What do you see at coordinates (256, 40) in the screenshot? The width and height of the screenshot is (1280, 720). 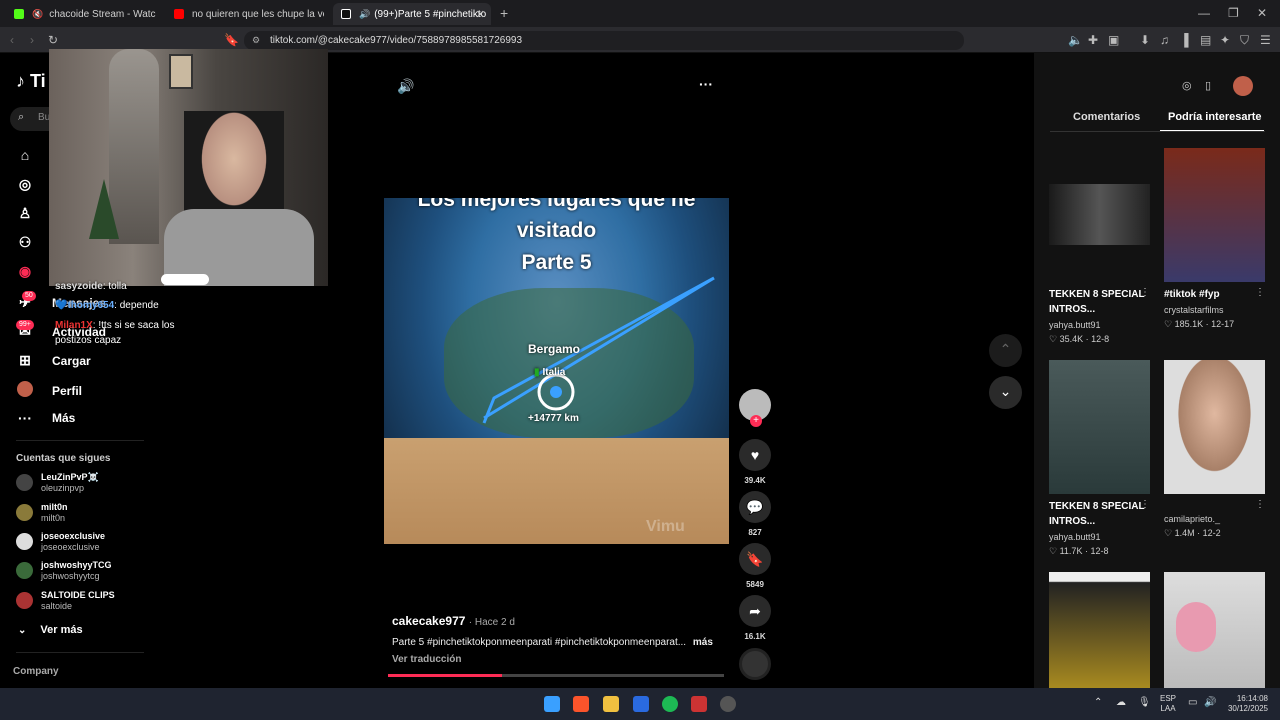 I see `site-settings-icon: ⚙` at bounding box center [256, 40].